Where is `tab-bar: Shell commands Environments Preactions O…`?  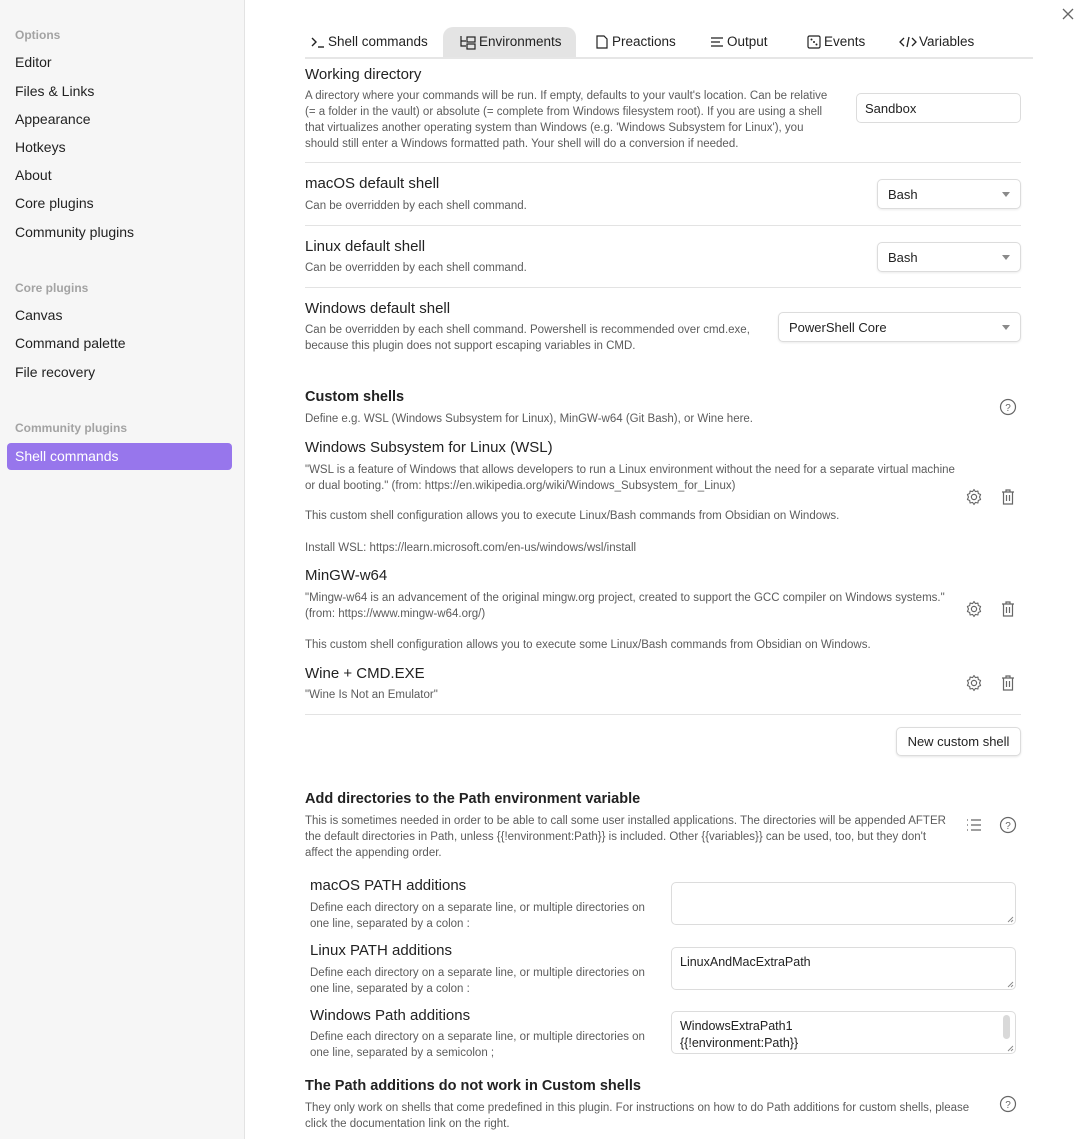 tab-bar: Shell commands Environments Preactions O… is located at coordinates (669, 43).